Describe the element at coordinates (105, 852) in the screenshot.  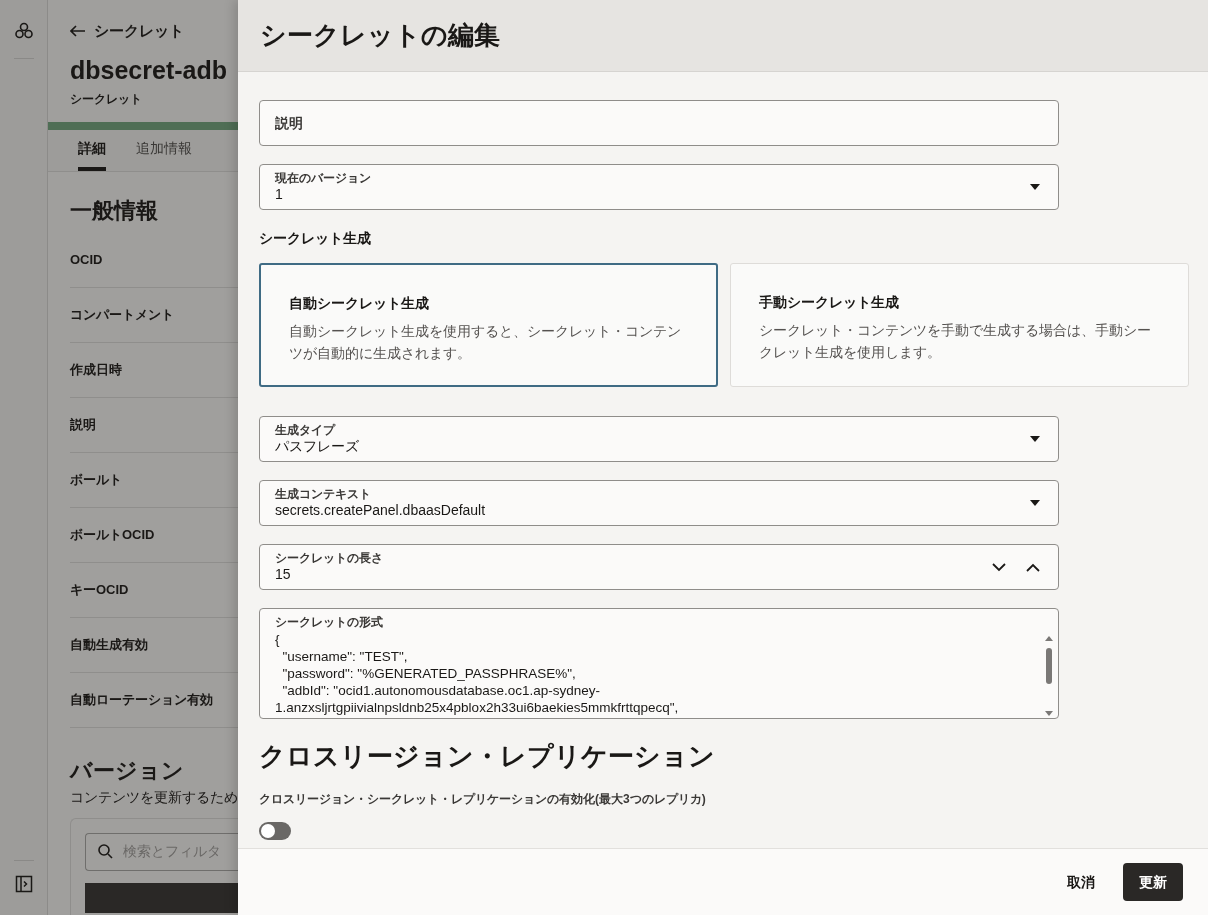
I see `search-icon` at that location.